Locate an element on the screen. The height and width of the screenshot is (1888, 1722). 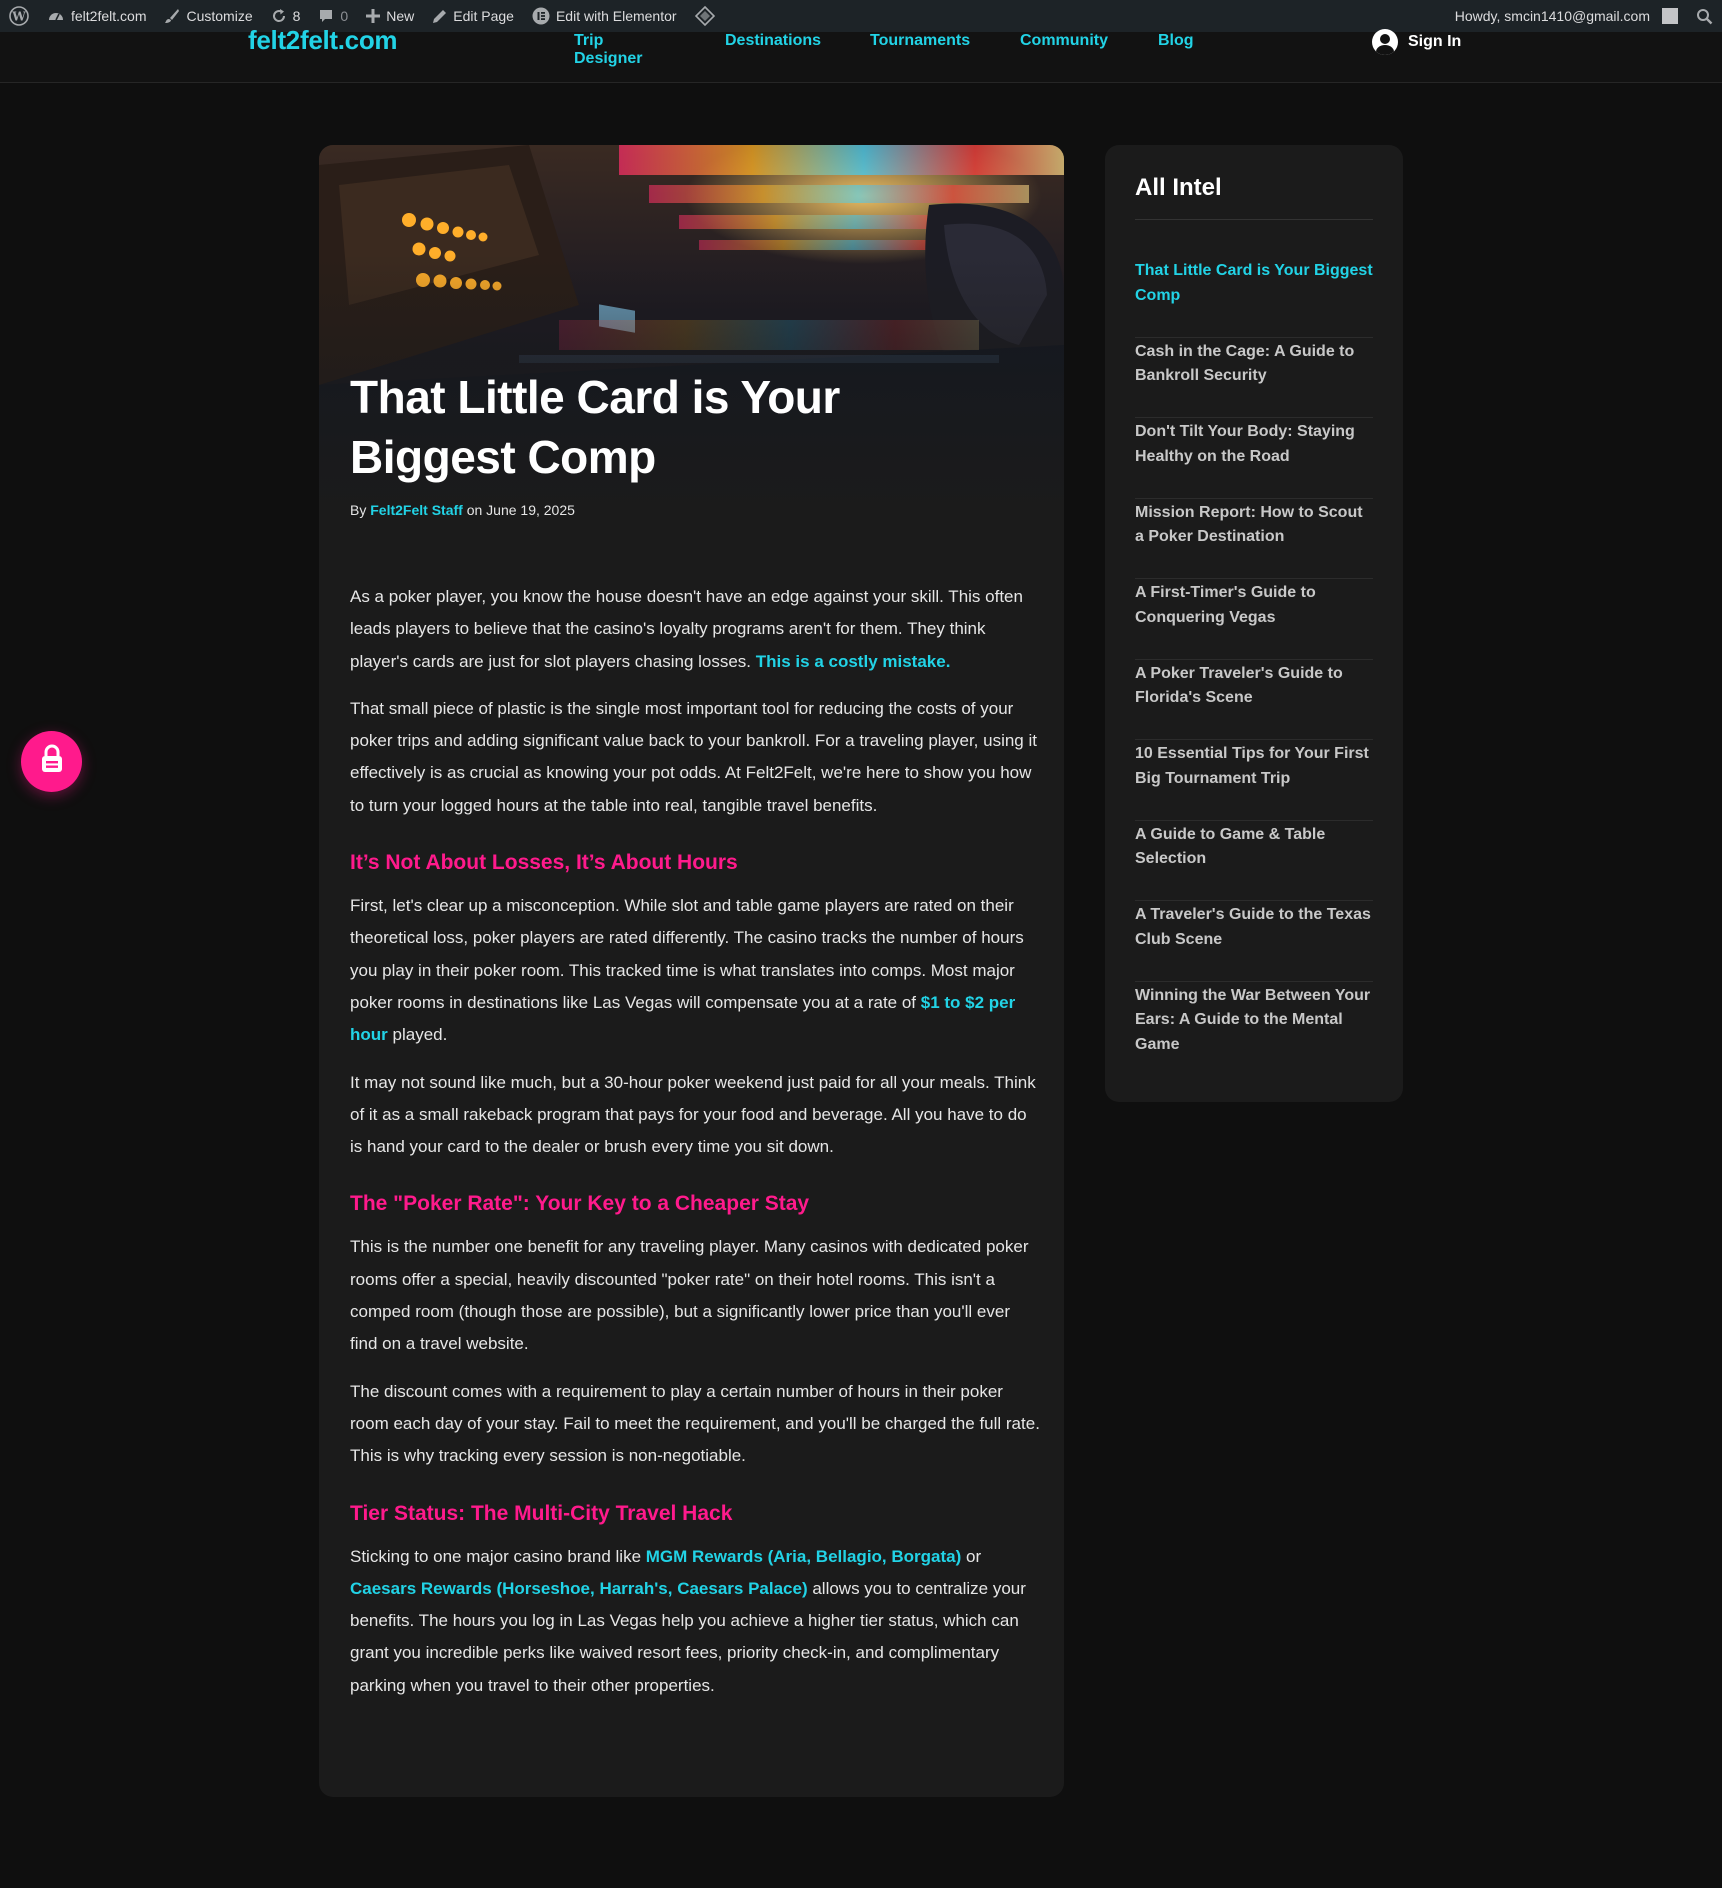
paragraph-tier-mid: or is located at coordinates (971, 1556).